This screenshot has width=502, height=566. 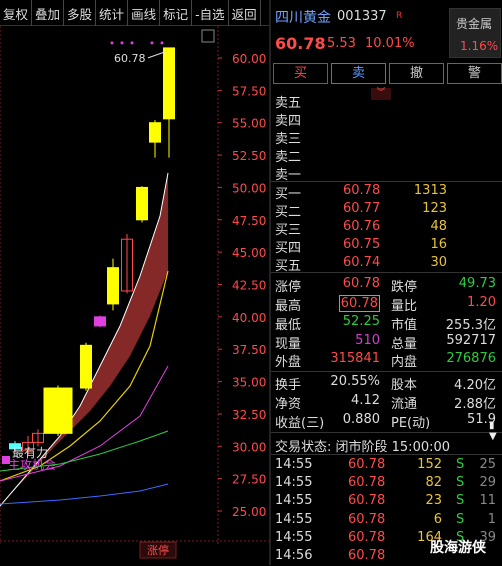 What do you see at coordinates (249, 286) in the screenshot?
I see `price-axis-label: 42.50` at bounding box center [249, 286].